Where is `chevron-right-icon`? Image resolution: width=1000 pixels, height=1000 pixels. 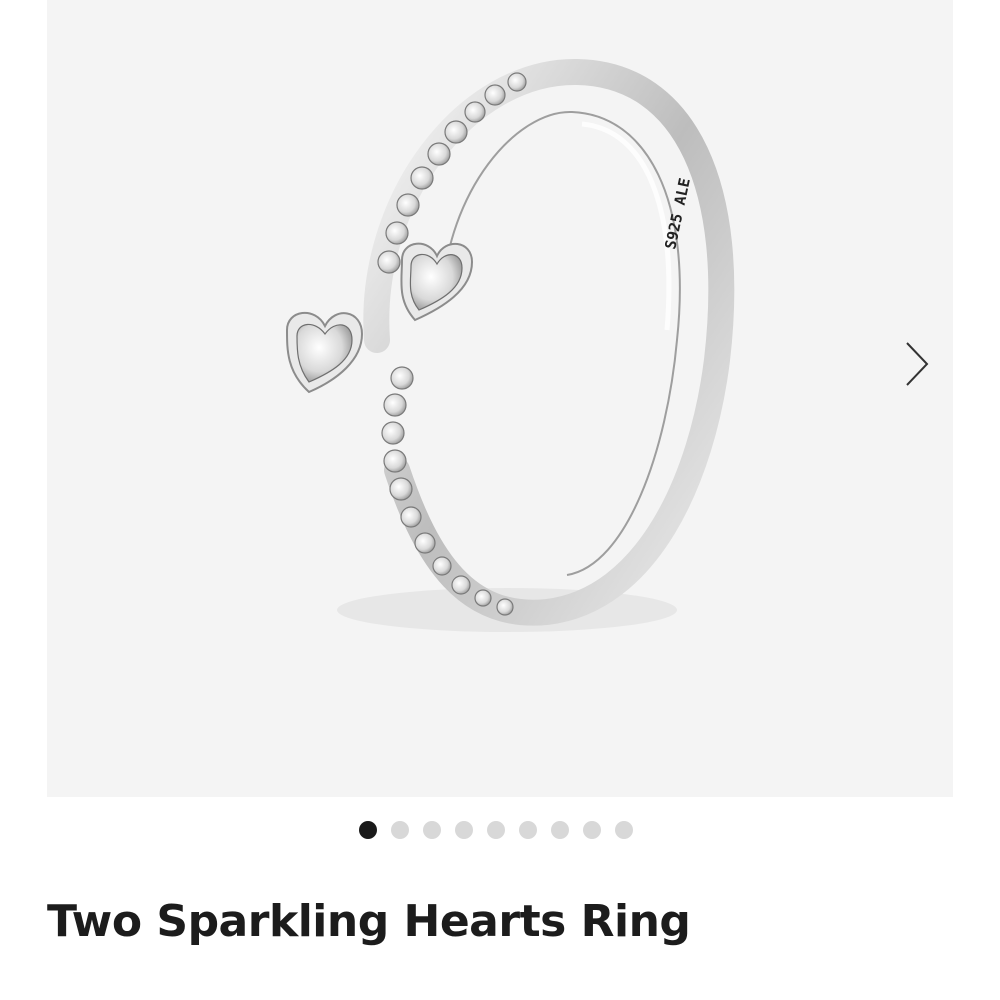
chevron-right-icon is located at coordinates (917, 364).